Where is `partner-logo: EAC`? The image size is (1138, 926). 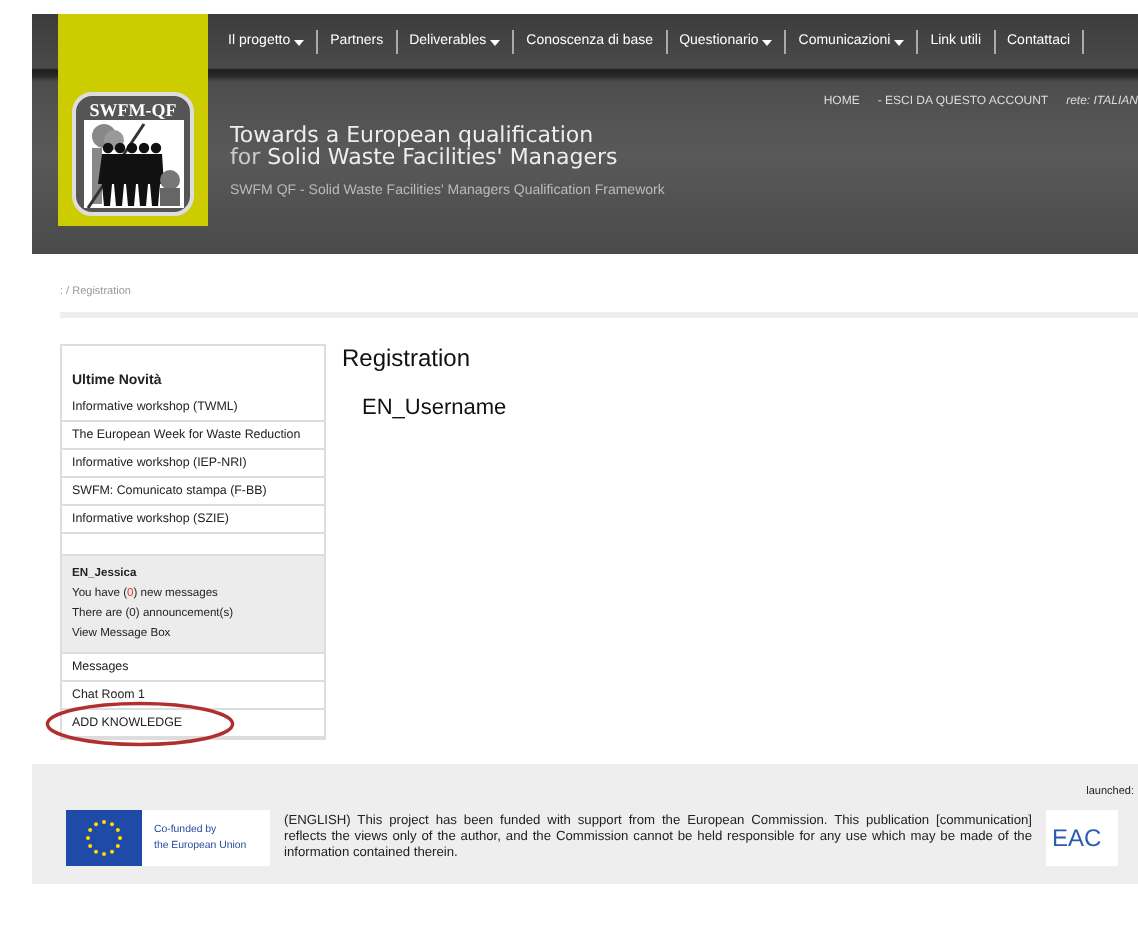
partner-logo: EAC is located at coordinates (1082, 838).